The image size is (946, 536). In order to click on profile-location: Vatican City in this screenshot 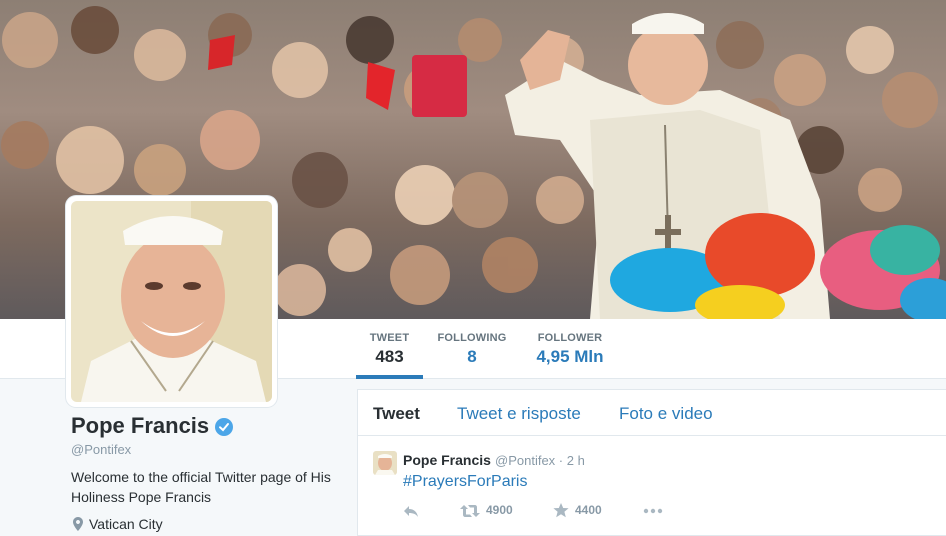, I will do `click(118, 524)`.